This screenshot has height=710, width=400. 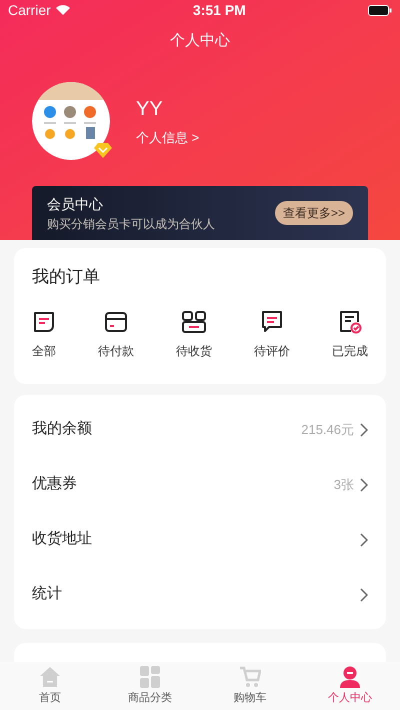 I want to click on box-icon, so click(x=194, y=322).